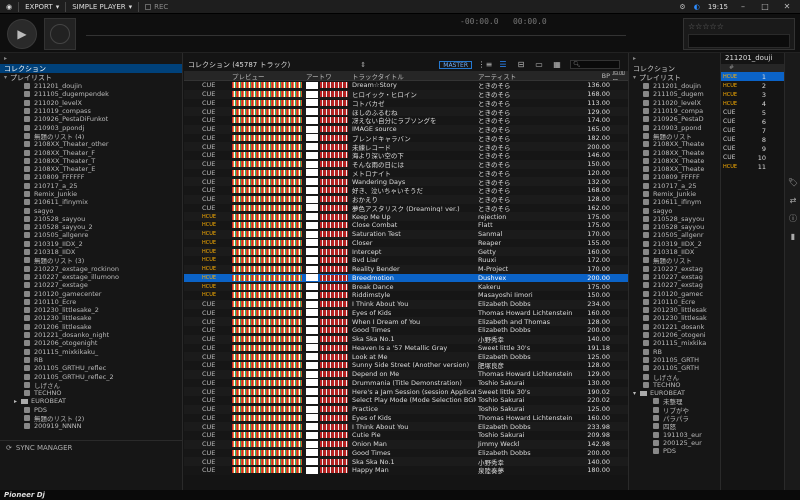  What do you see at coordinates (91, 152) in the screenshot?
I see `sidebar-playlist-item: 2108XX_Theater_F` at bounding box center [91, 152].